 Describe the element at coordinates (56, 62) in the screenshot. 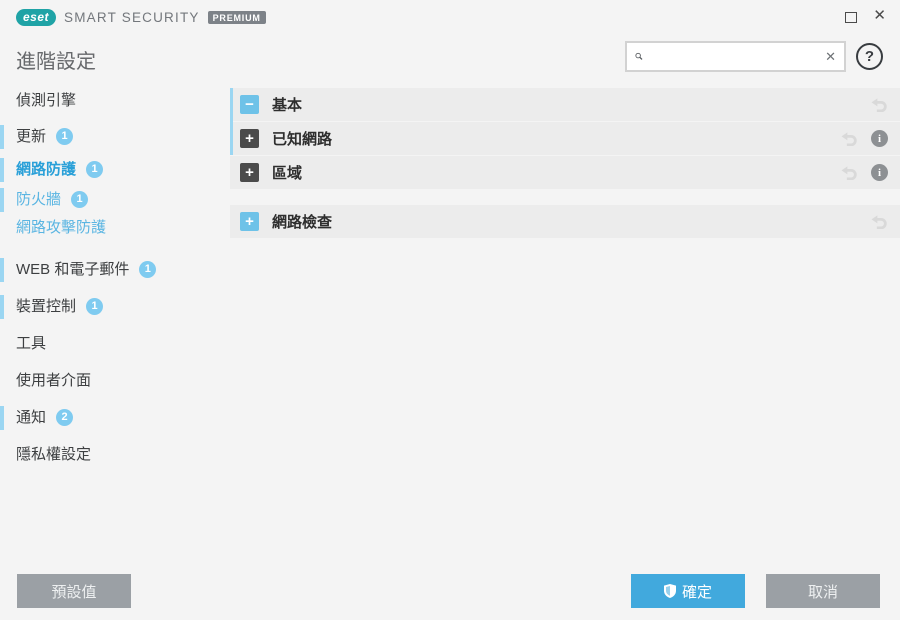

I see `page-title: 進階設定` at that location.